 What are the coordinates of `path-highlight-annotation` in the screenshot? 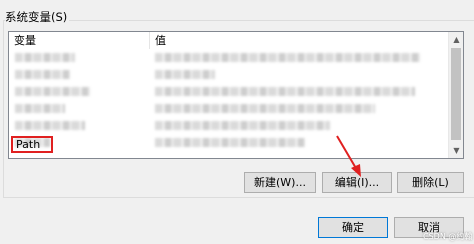 It's located at (32, 144).